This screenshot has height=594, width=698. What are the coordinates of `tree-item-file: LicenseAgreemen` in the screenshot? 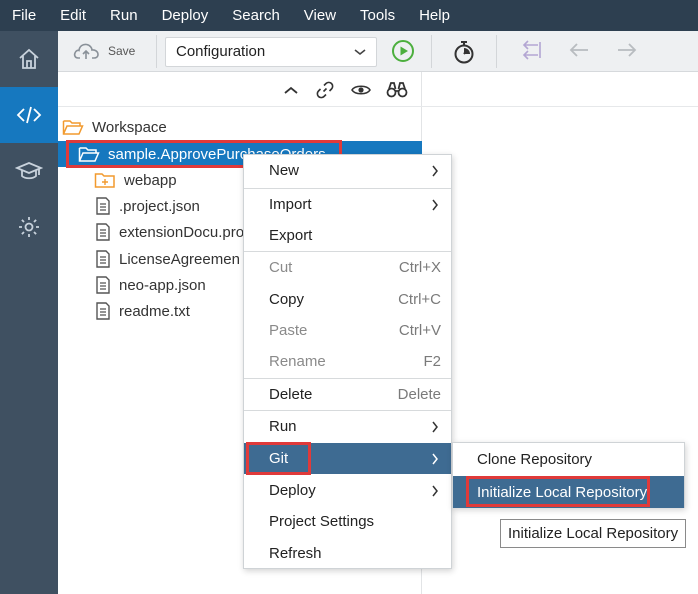 It's located at (167, 259).